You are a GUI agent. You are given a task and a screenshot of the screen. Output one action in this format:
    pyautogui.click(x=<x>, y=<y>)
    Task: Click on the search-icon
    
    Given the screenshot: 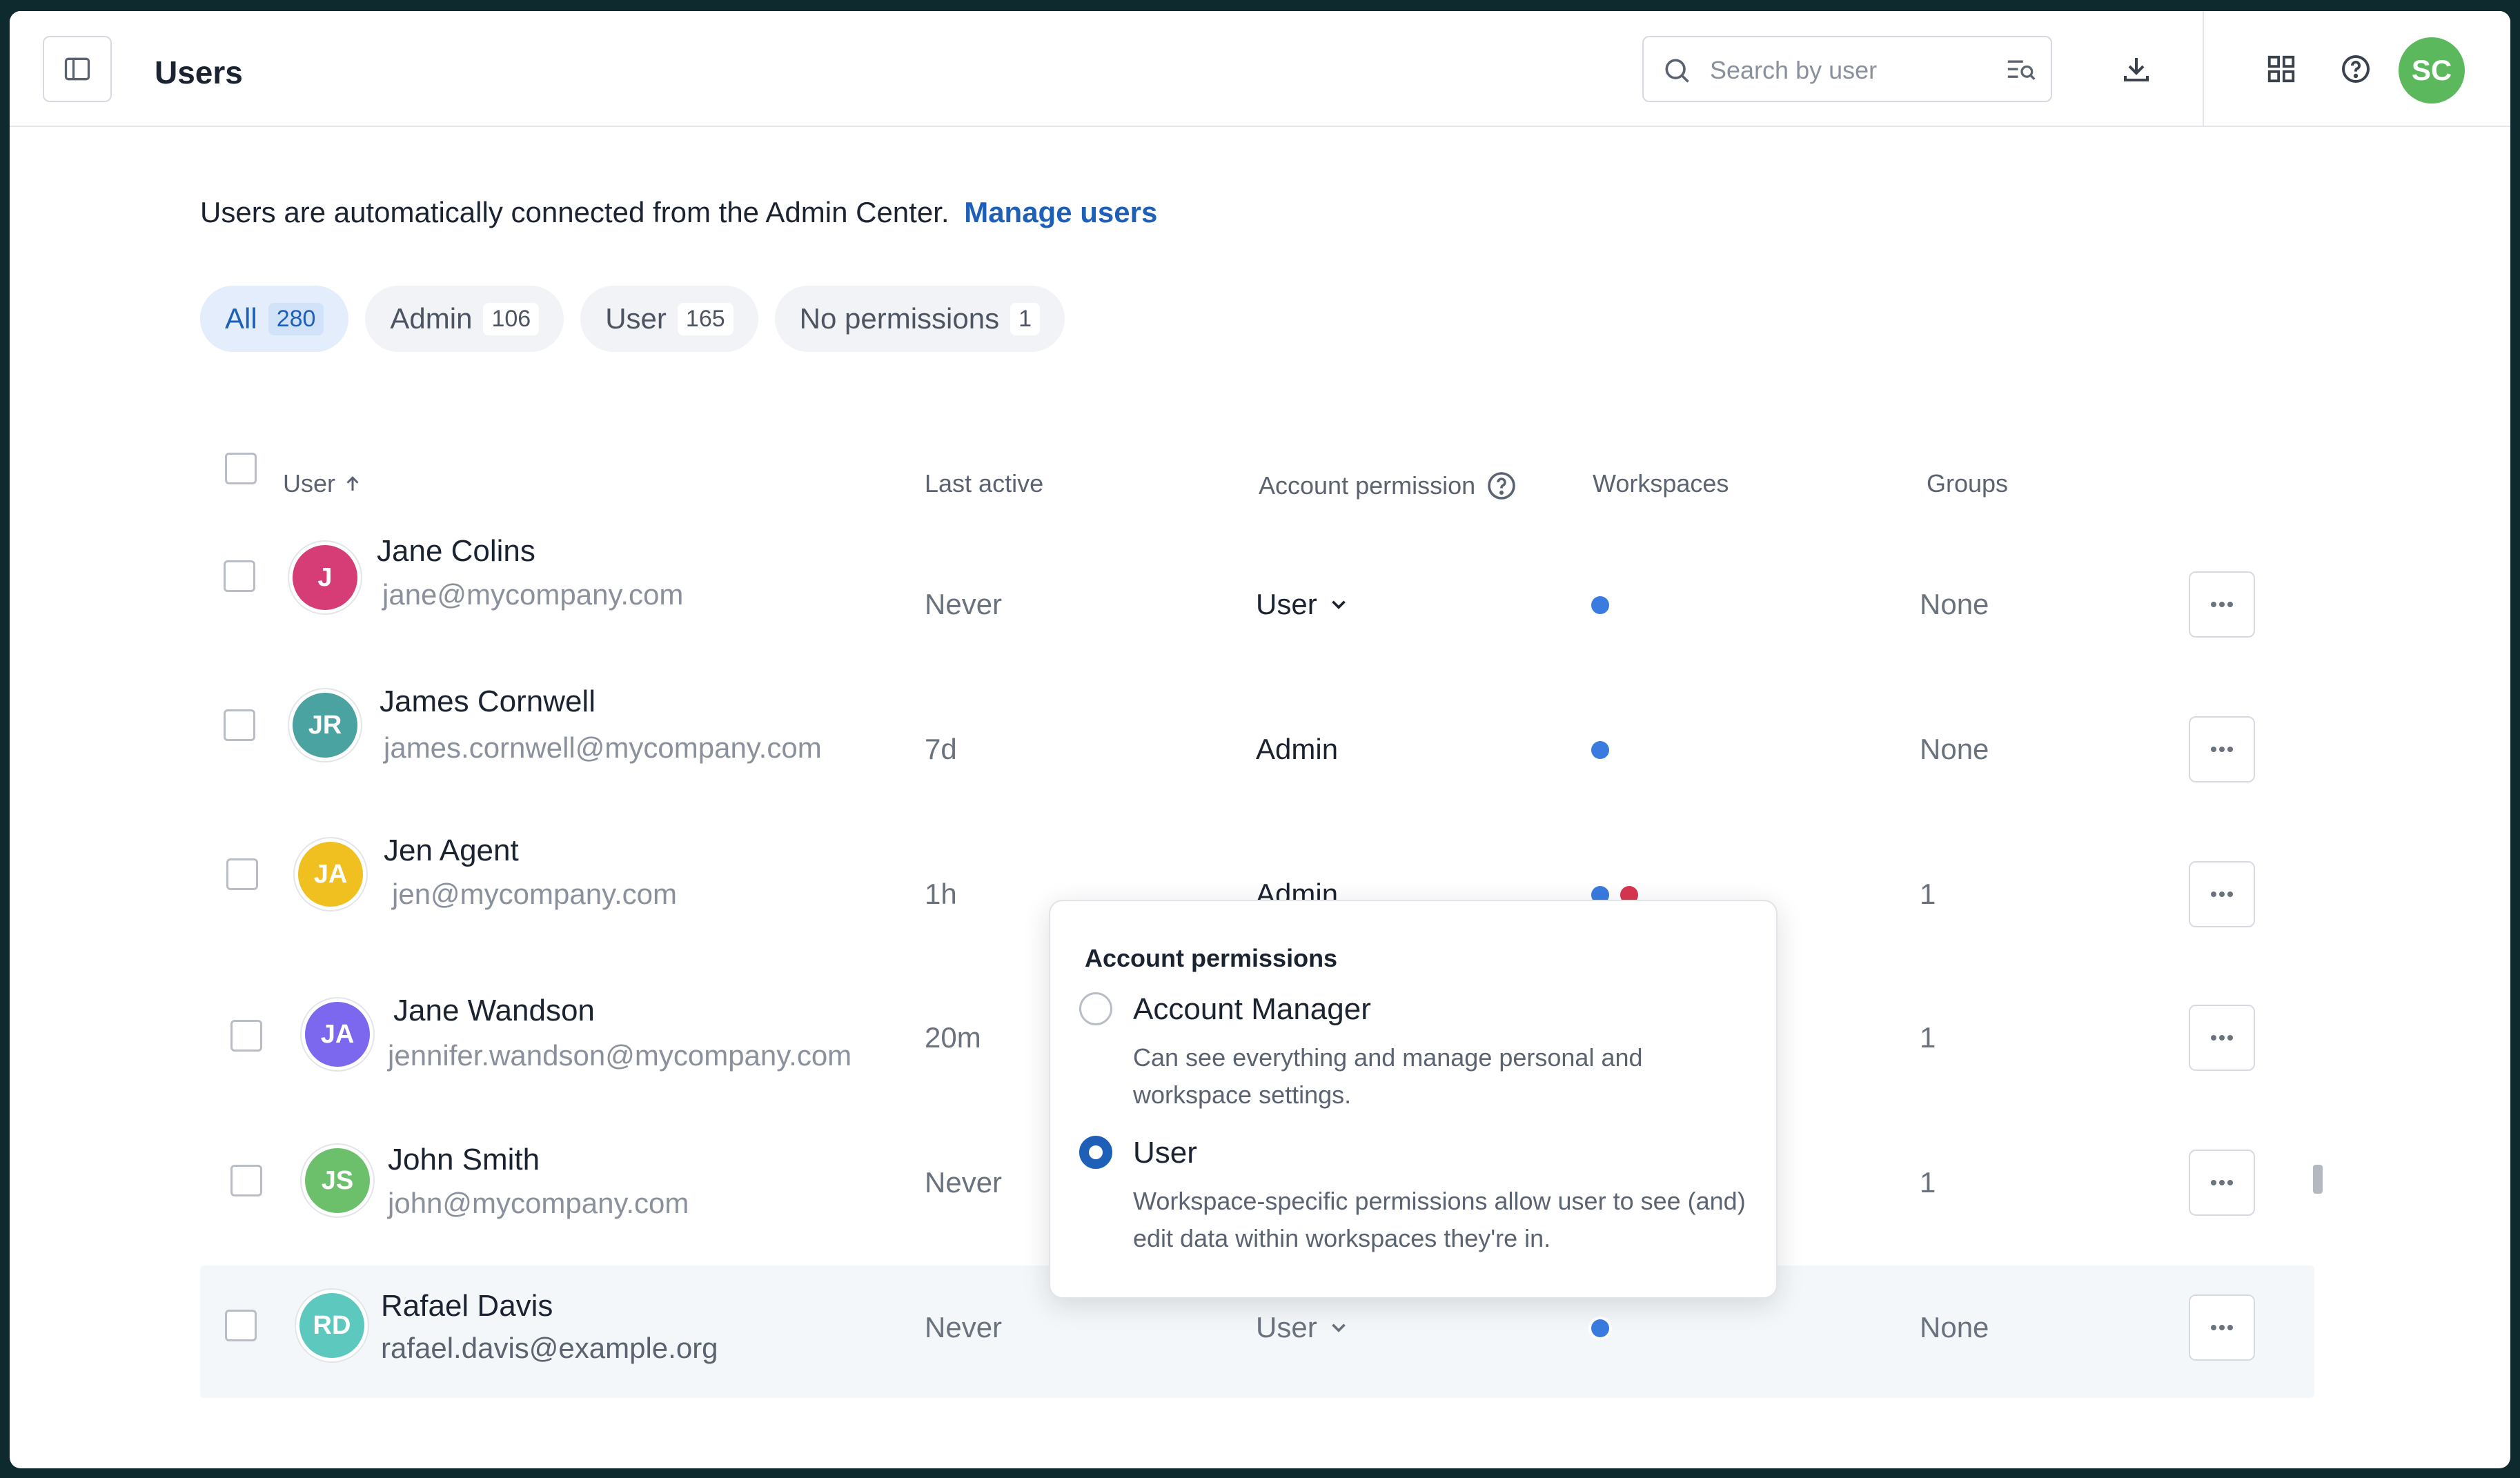 What is the action you would take?
    pyautogui.click(x=1677, y=71)
    